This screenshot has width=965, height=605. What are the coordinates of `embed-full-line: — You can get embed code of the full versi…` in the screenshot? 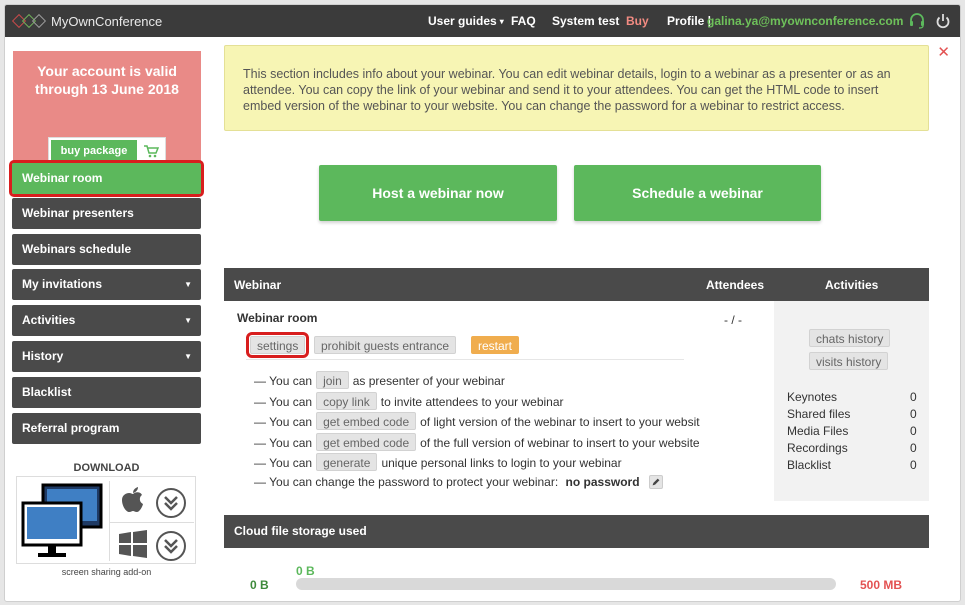 It's located at (477, 442).